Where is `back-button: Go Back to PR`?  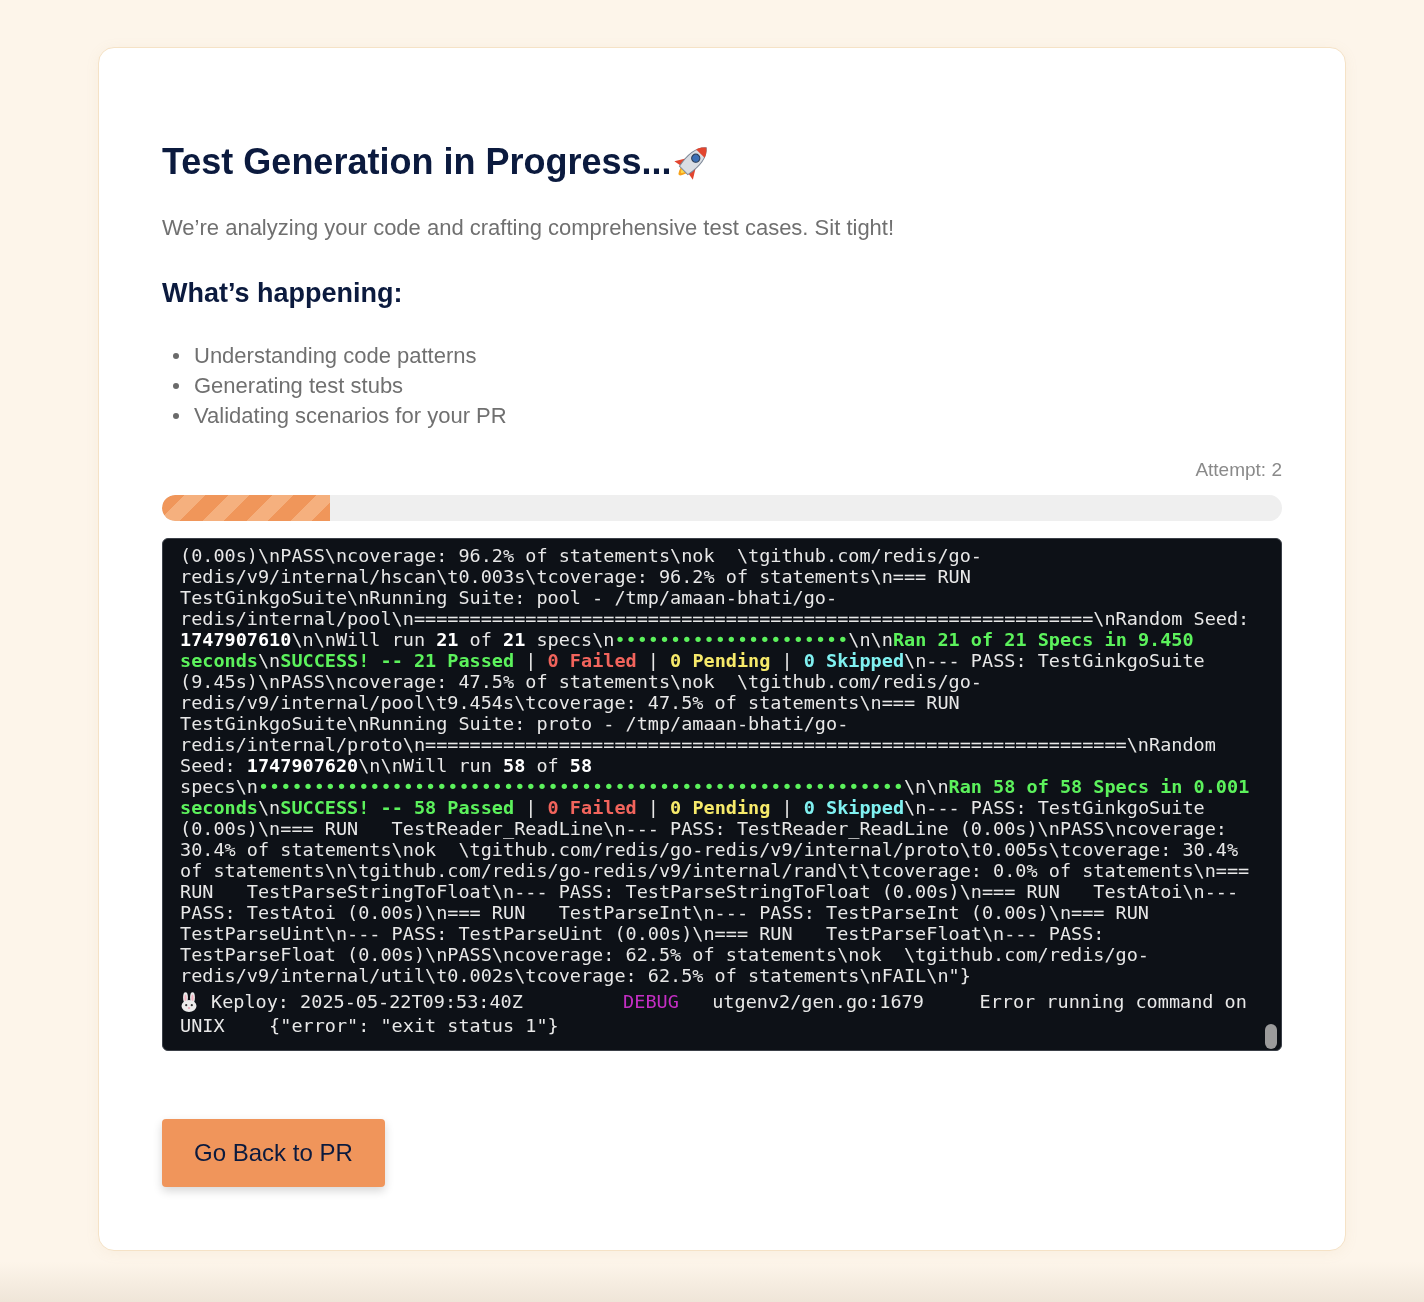
back-button: Go Back to PR is located at coordinates (273, 1153).